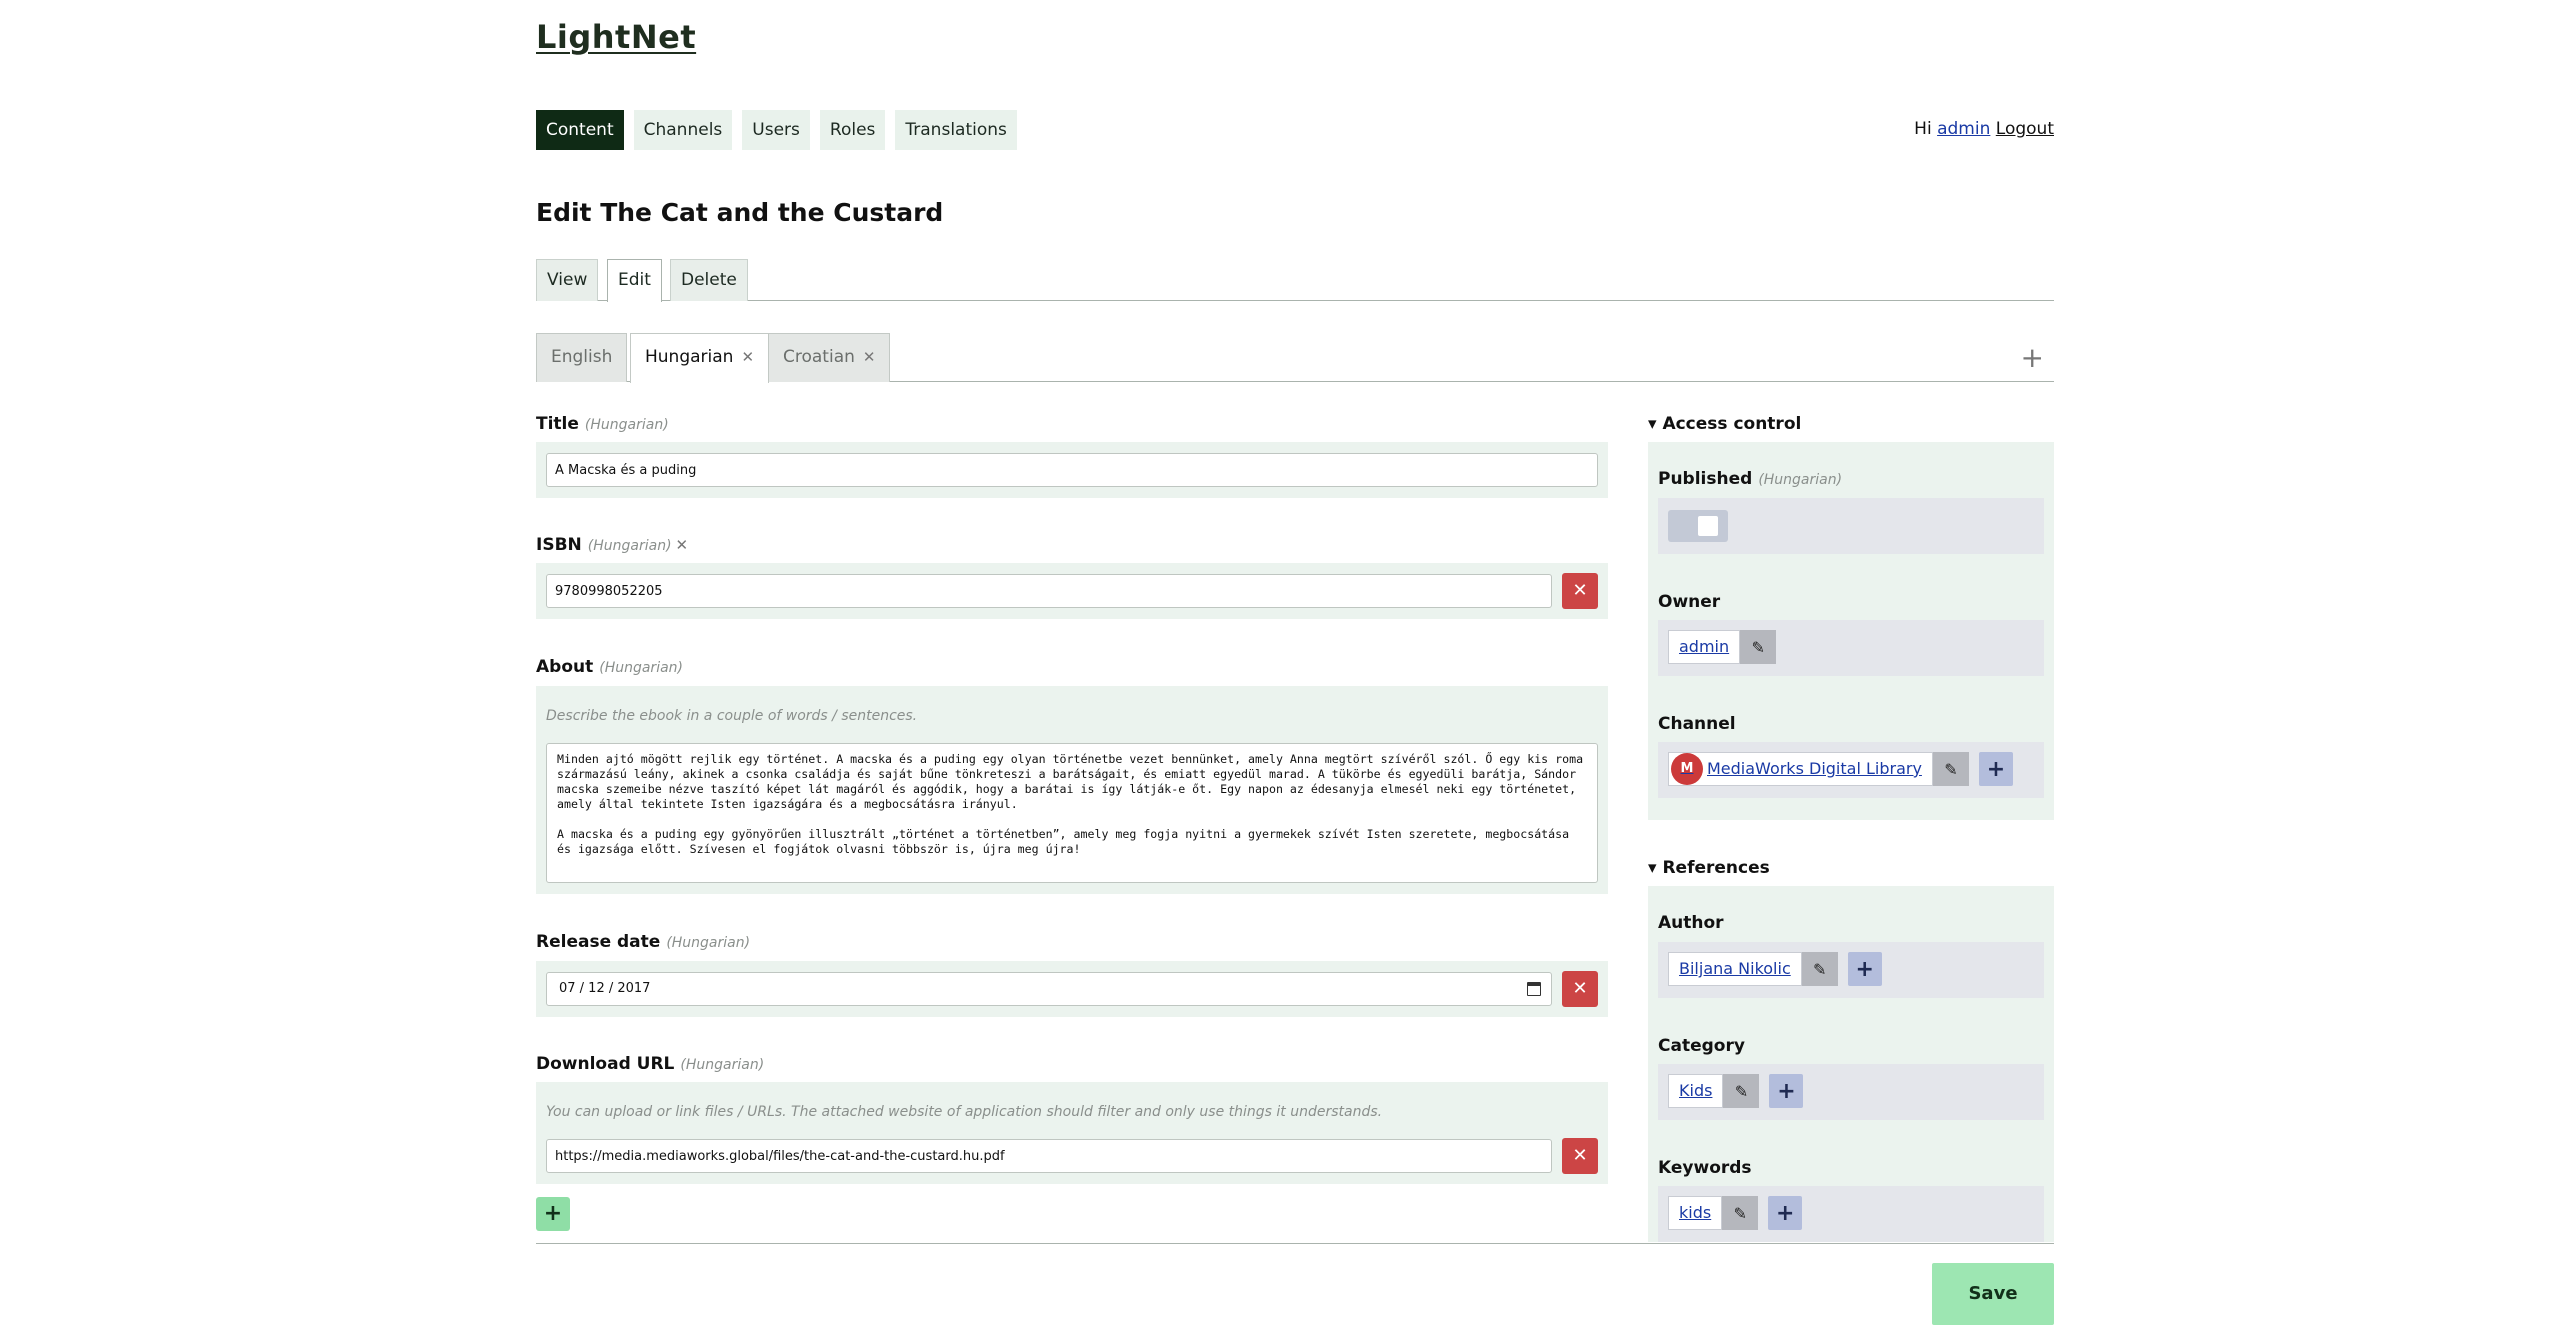  Describe the element at coordinates (1687, 769) in the screenshot. I see `channel-logo-icon: M` at that location.